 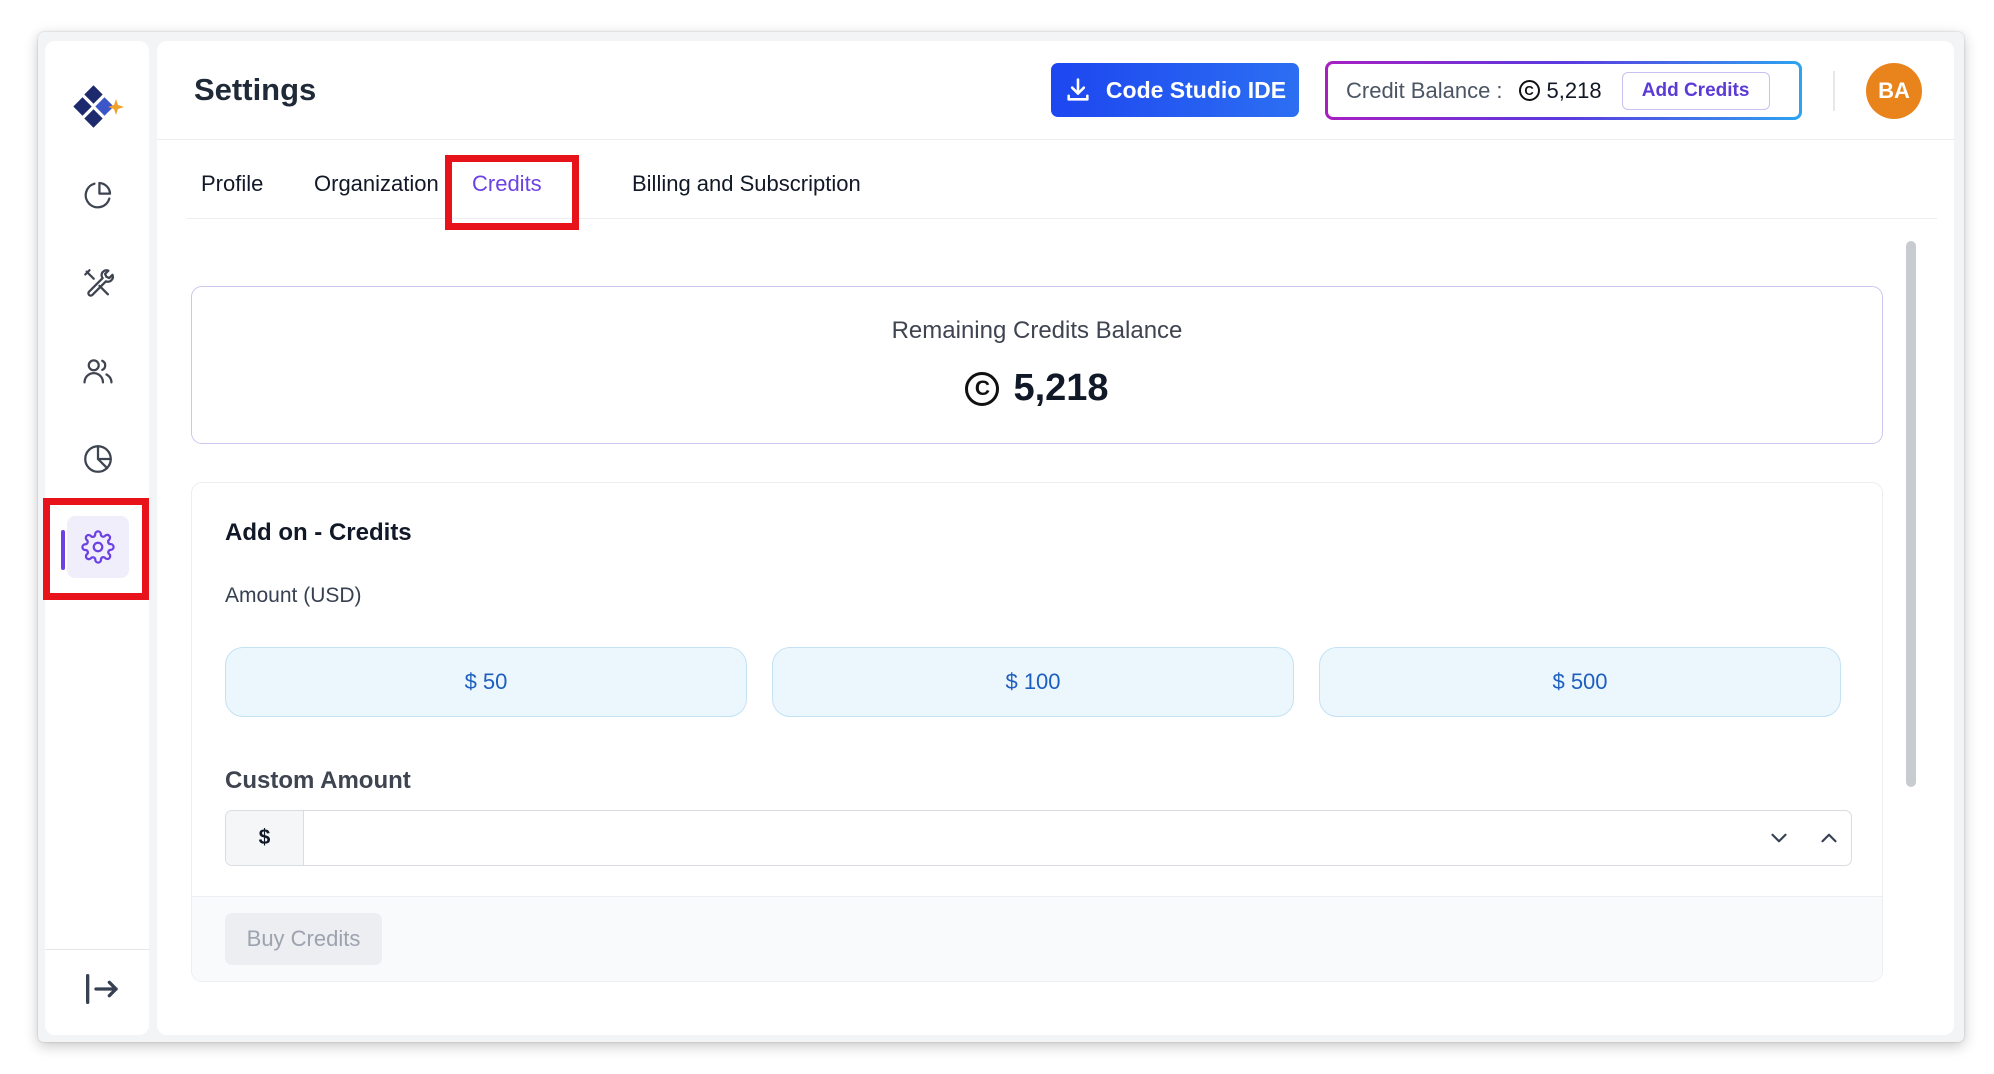 What do you see at coordinates (318, 532) in the screenshot?
I see `addon-title: Add on - Credits` at bounding box center [318, 532].